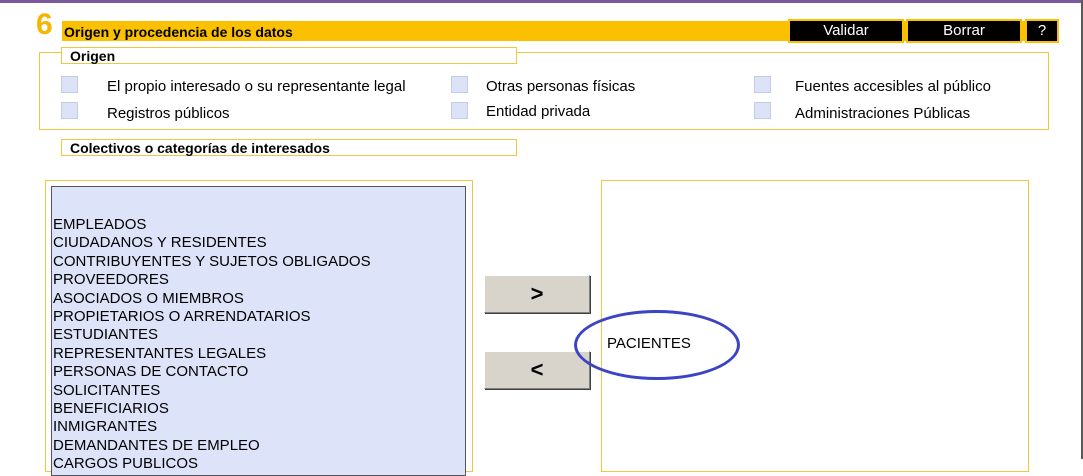 The width and height of the screenshot is (1083, 476). What do you see at coordinates (258, 262) in the screenshot?
I see `list-item: CONTRIBUYENTES Y SUJETOS OBLIGADOS` at bounding box center [258, 262].